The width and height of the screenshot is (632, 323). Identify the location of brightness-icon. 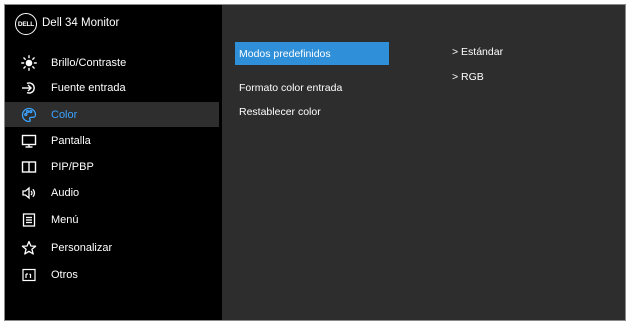
(29, 63).